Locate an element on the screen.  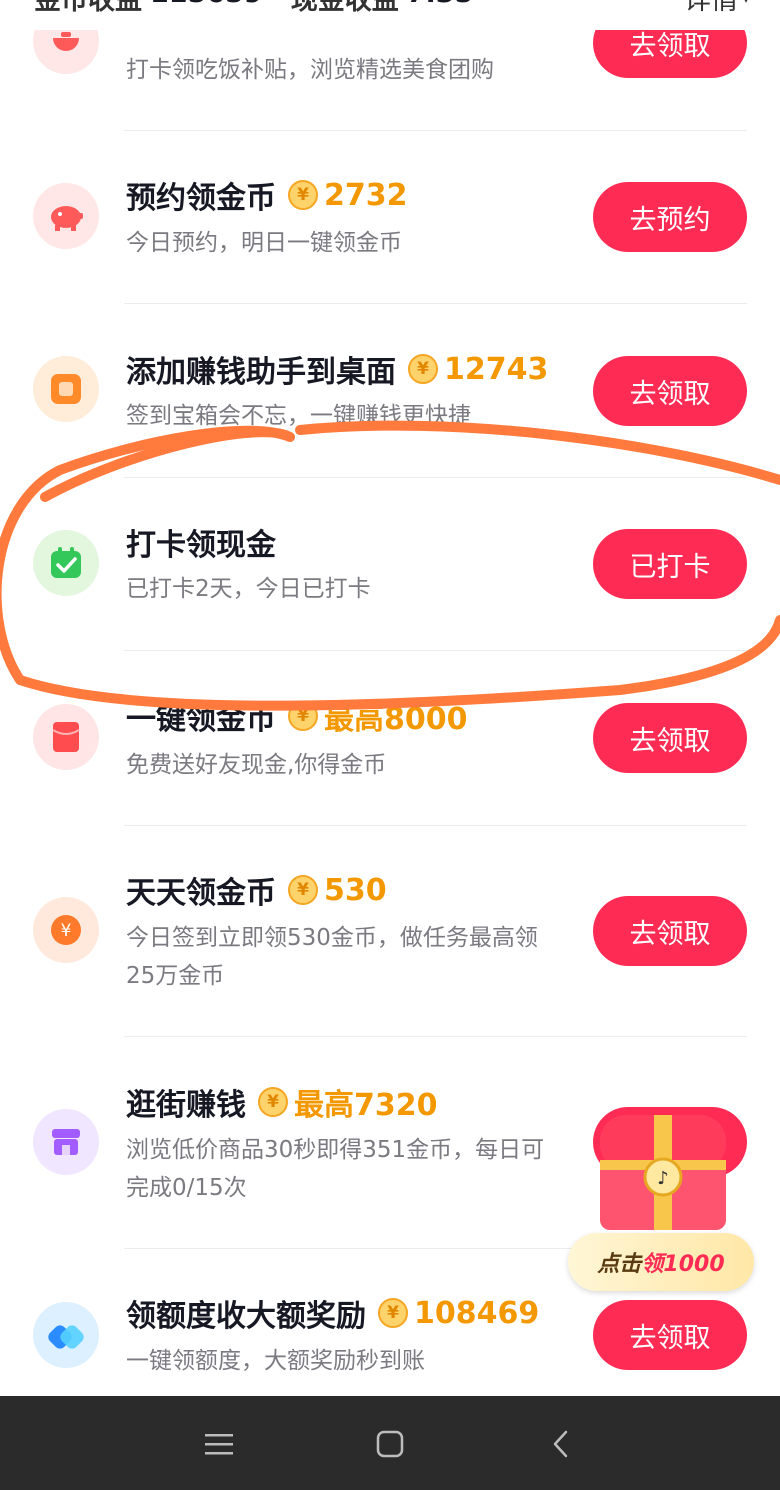
task-title: 预约领金币 is located at coordinates (201, 198).